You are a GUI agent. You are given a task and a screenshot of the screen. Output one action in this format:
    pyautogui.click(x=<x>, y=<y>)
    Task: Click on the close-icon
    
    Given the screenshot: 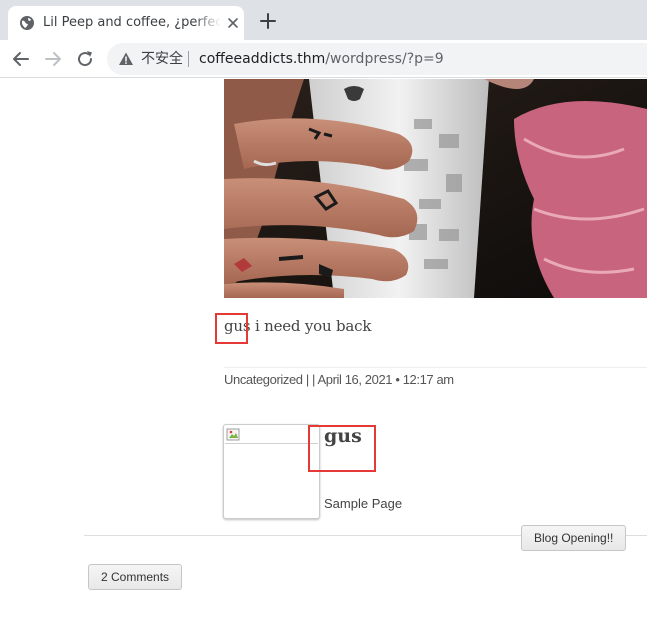 What is the action you would take?
    pyautogui.click(x=233, y=23)
    